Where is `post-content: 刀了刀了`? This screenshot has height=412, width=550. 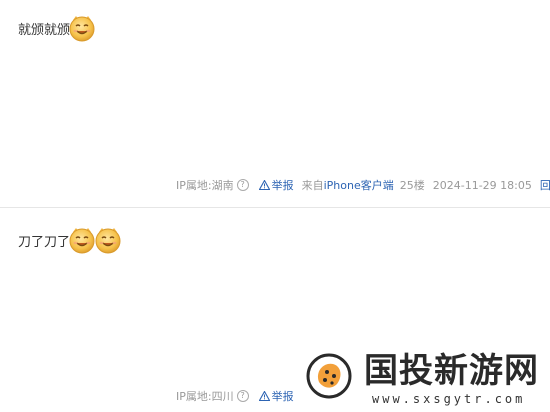
post-content: 刀了刀了 is located at coordinates (70, 240).